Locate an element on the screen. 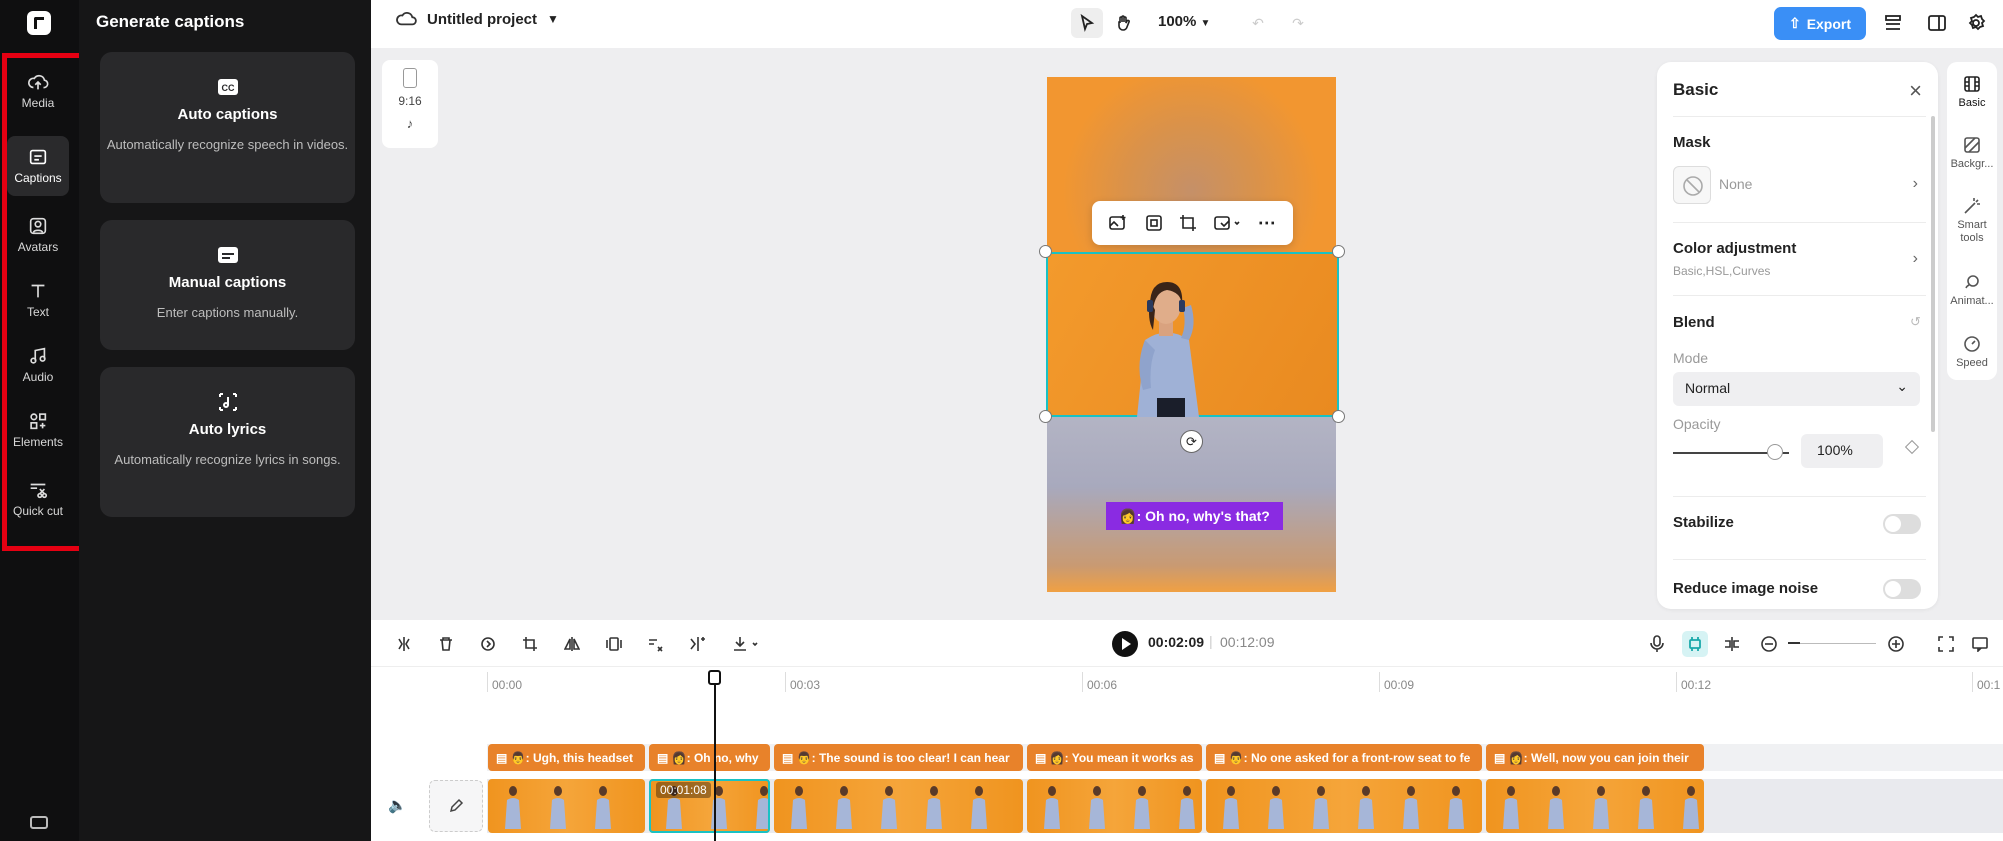  project-title: Untitled project ▼ is located at coordinates (477, 19).